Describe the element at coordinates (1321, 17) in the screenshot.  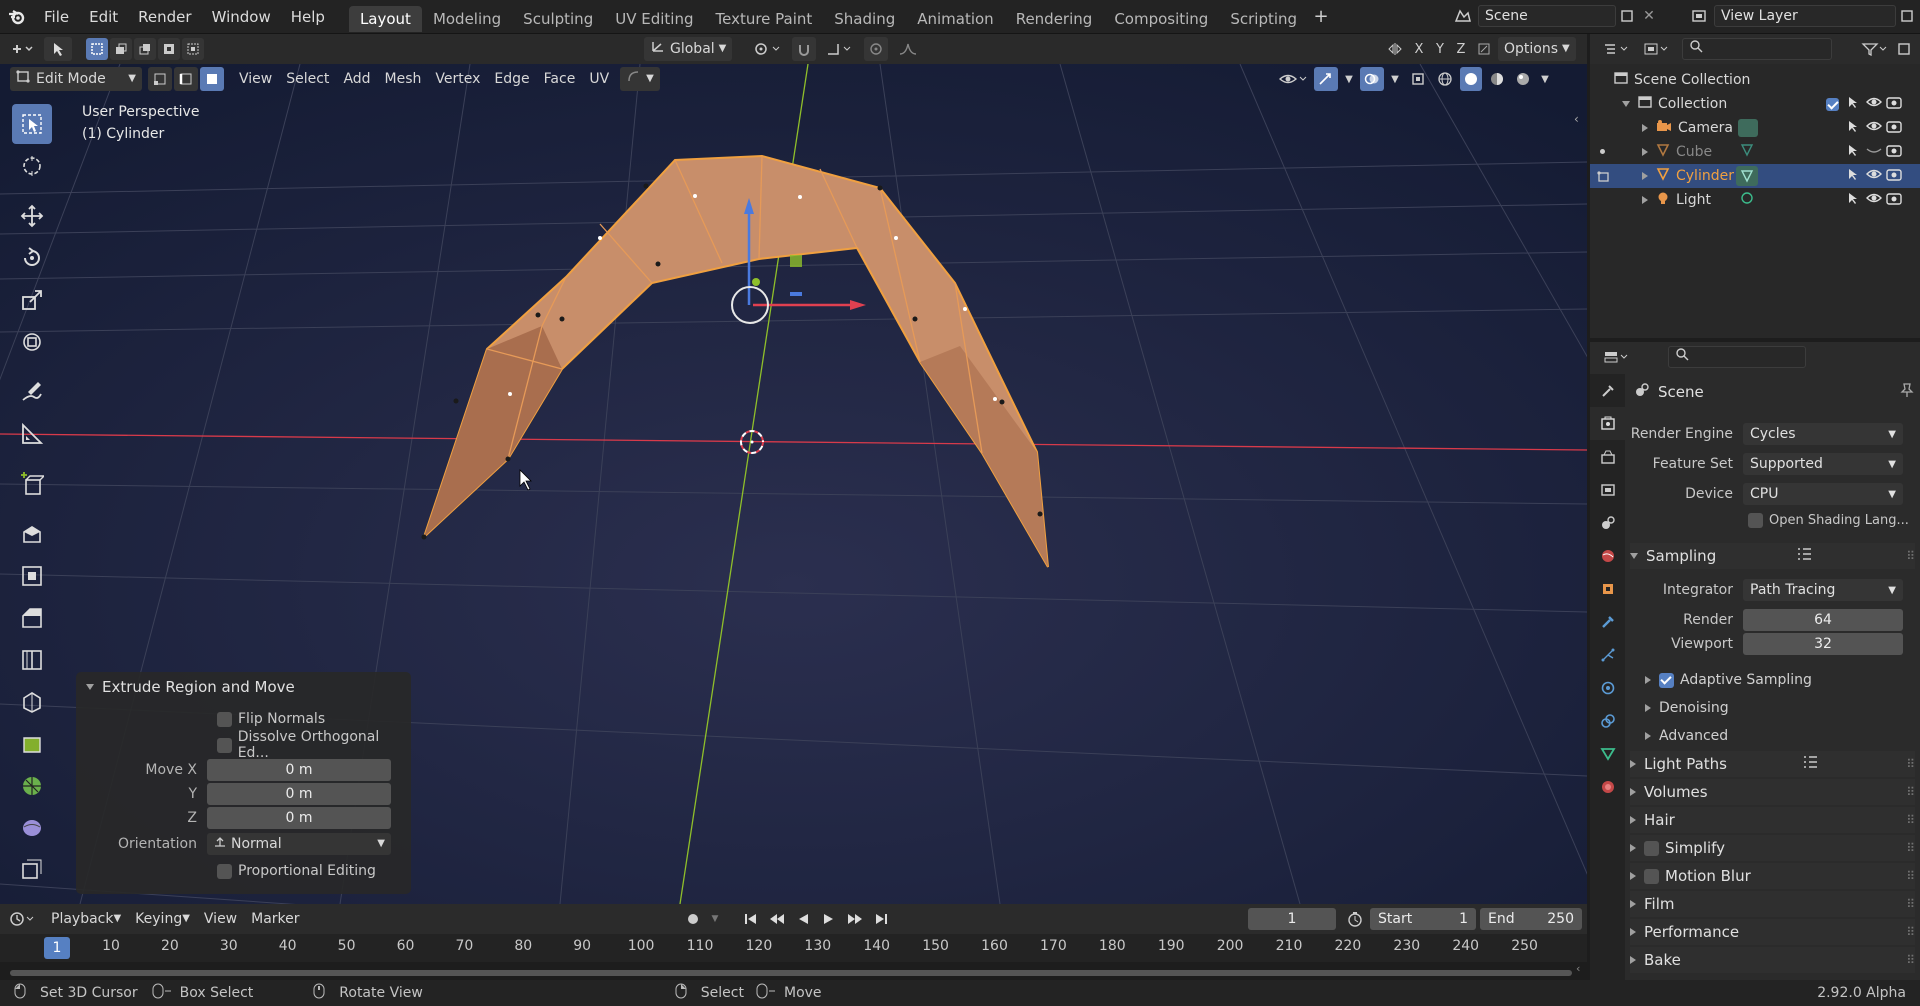
I see `add-workspace-icon: +` at that location.